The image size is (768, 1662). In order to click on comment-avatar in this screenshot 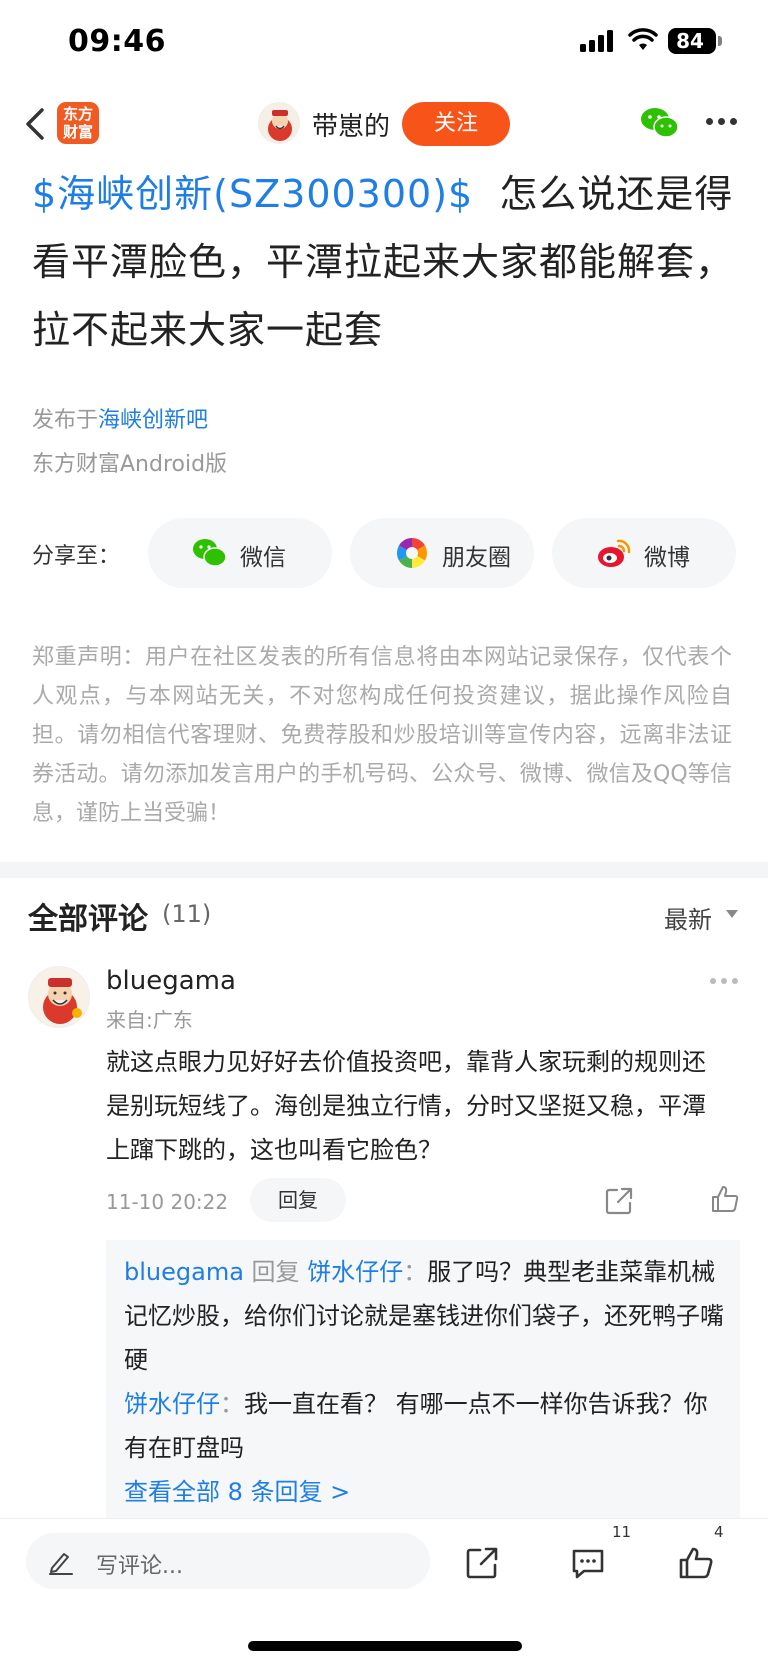, I will do `click(59, 997)`.